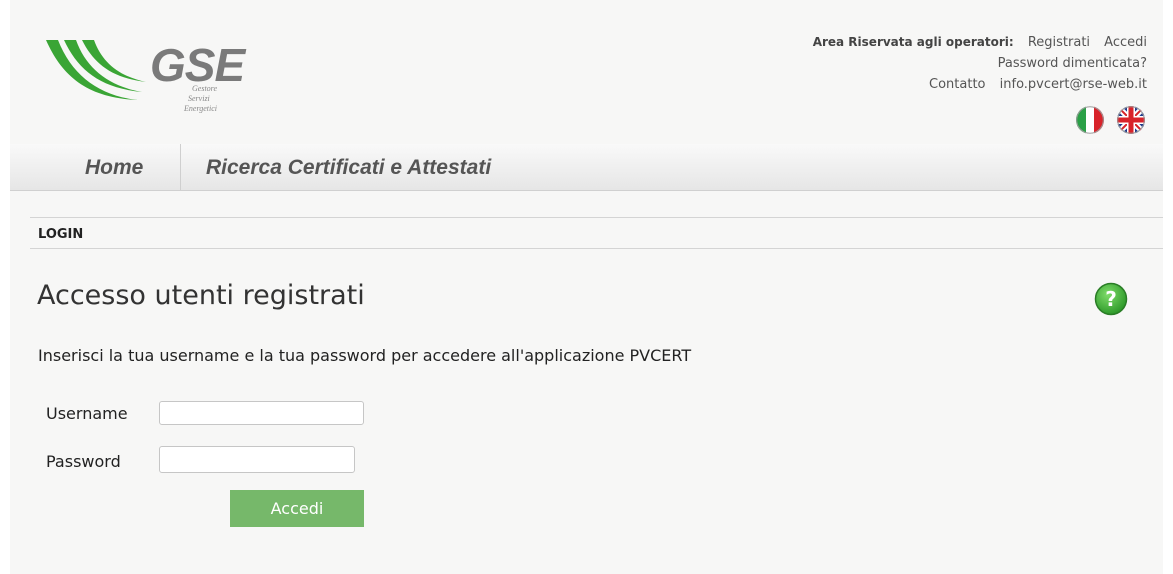  Describe the element at coordinates (1106, 121) in the screenshot. I see `language-selector` at that location.